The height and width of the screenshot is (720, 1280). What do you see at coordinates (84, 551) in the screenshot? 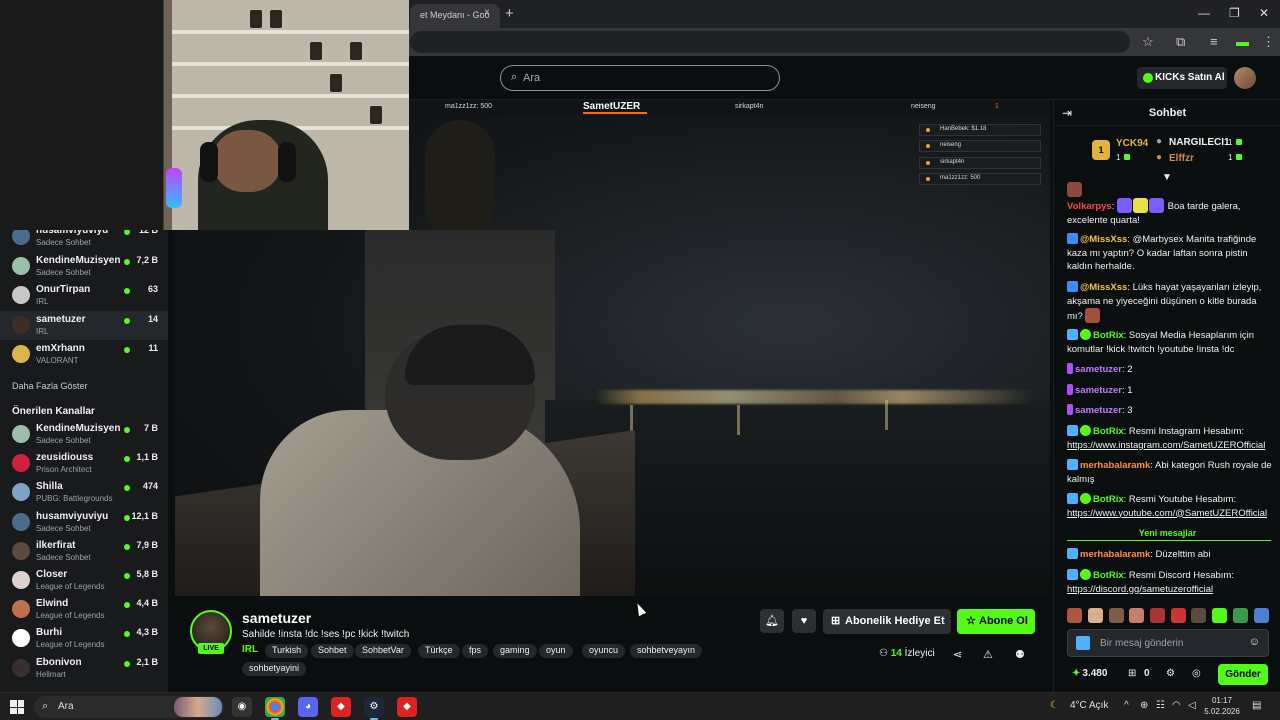
I see `sidebar-channel-ilkerfirat: ilkerfirat Sadece Sohbet 7,9 B` at bounding box center [84, 551].